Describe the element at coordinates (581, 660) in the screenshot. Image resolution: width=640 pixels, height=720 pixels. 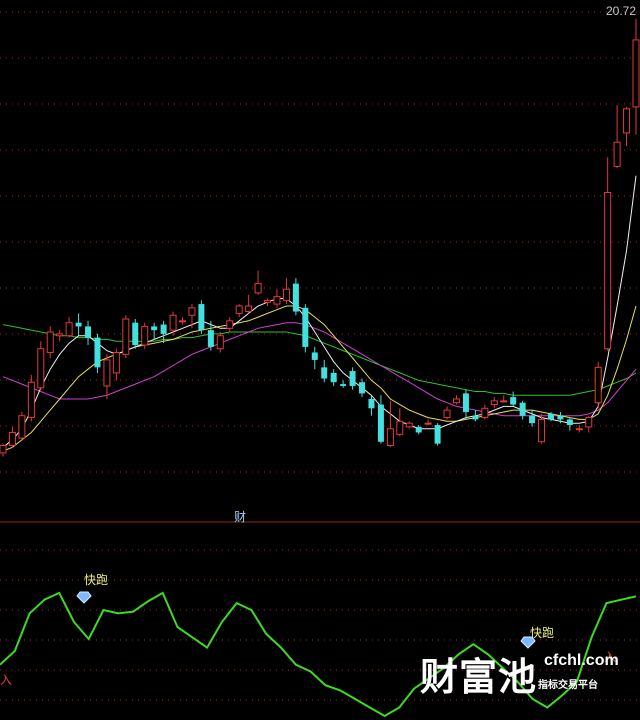
I see `watermark-url: cfchl.com` at that location.